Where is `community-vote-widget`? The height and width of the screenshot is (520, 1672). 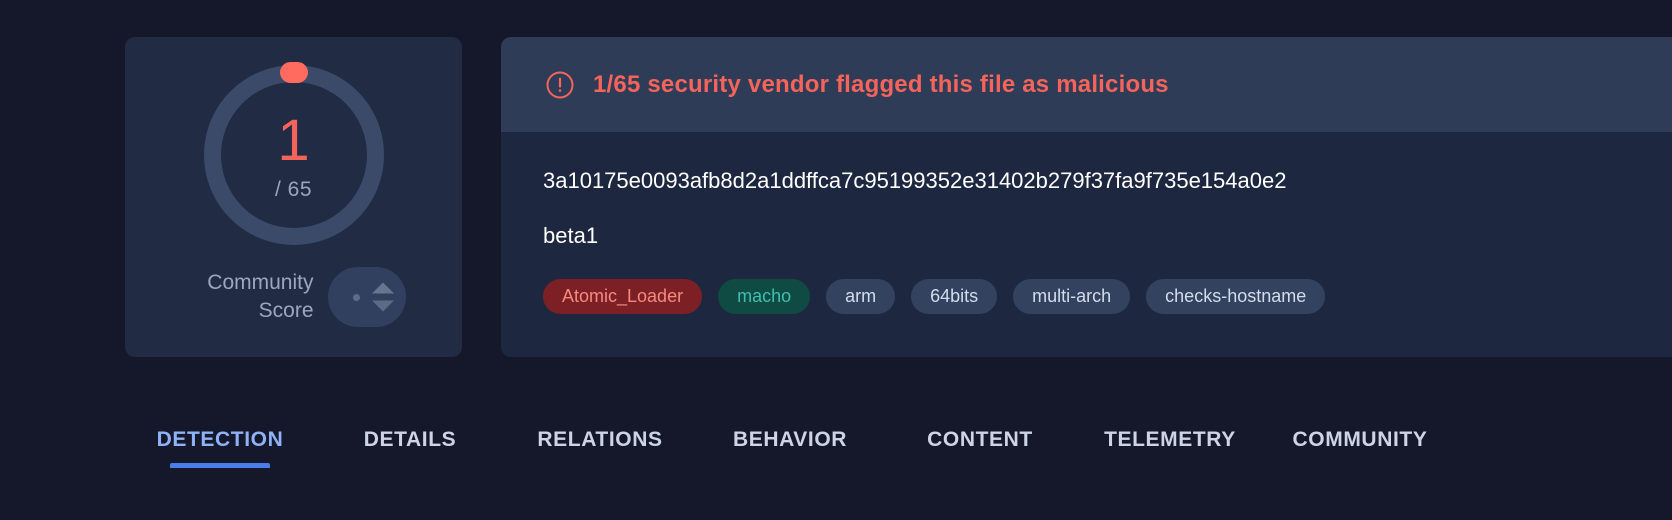
community-vote-widget is located at coordinates (366, 297).